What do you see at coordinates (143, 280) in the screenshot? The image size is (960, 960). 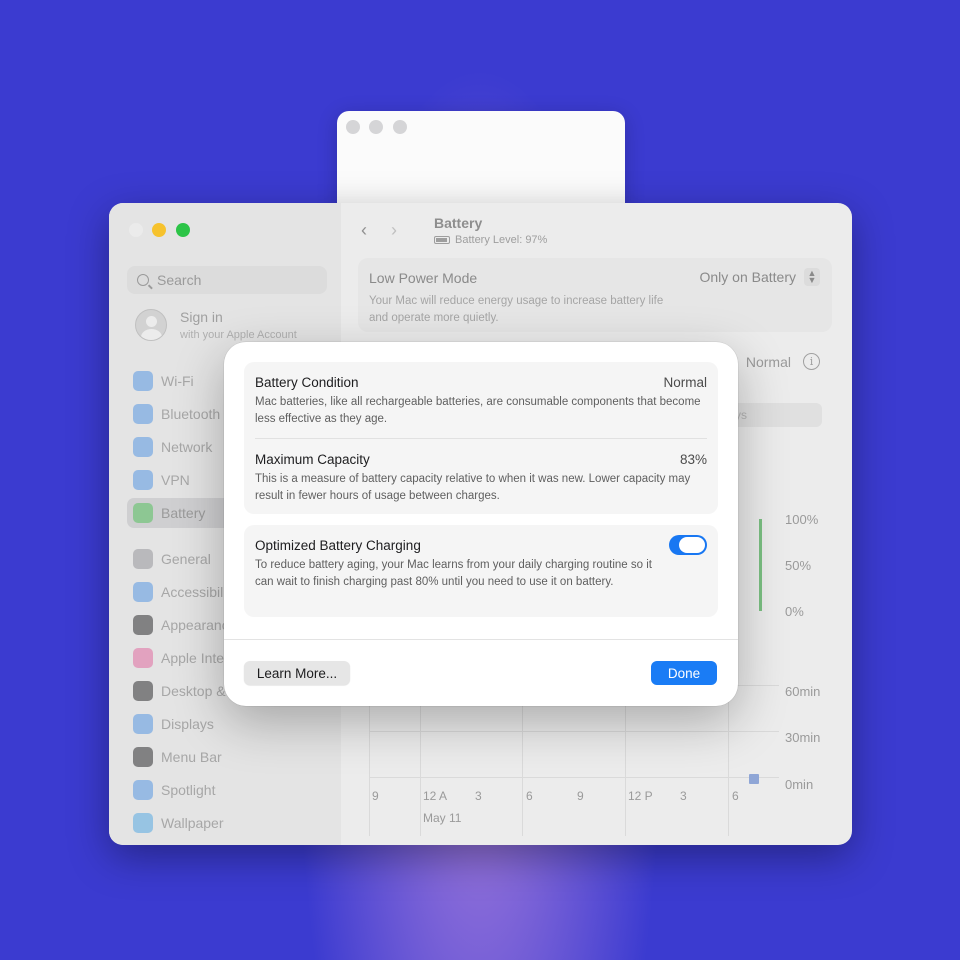 I see `search-icon` at bounding box center [143, 280].